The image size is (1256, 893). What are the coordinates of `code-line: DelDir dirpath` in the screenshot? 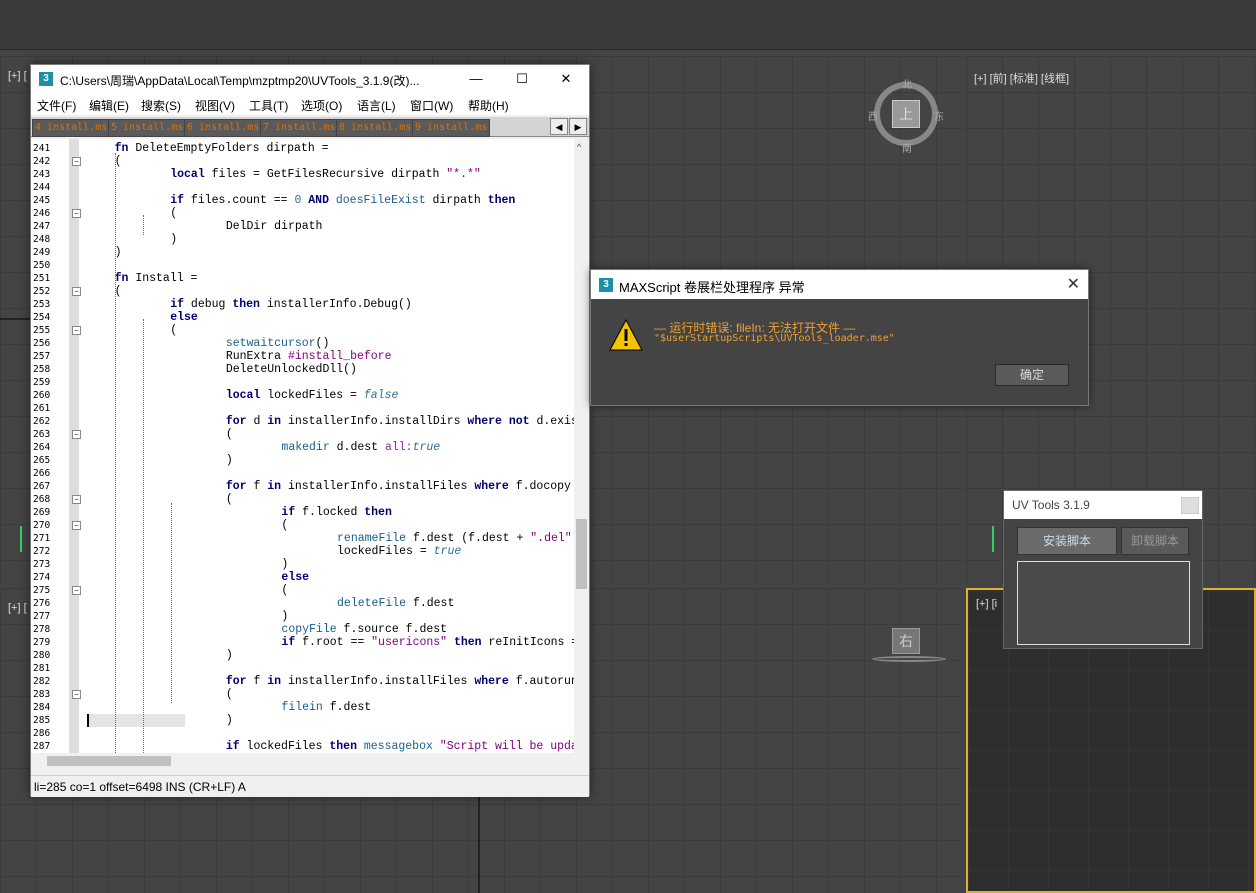 It's located at (233, 226).